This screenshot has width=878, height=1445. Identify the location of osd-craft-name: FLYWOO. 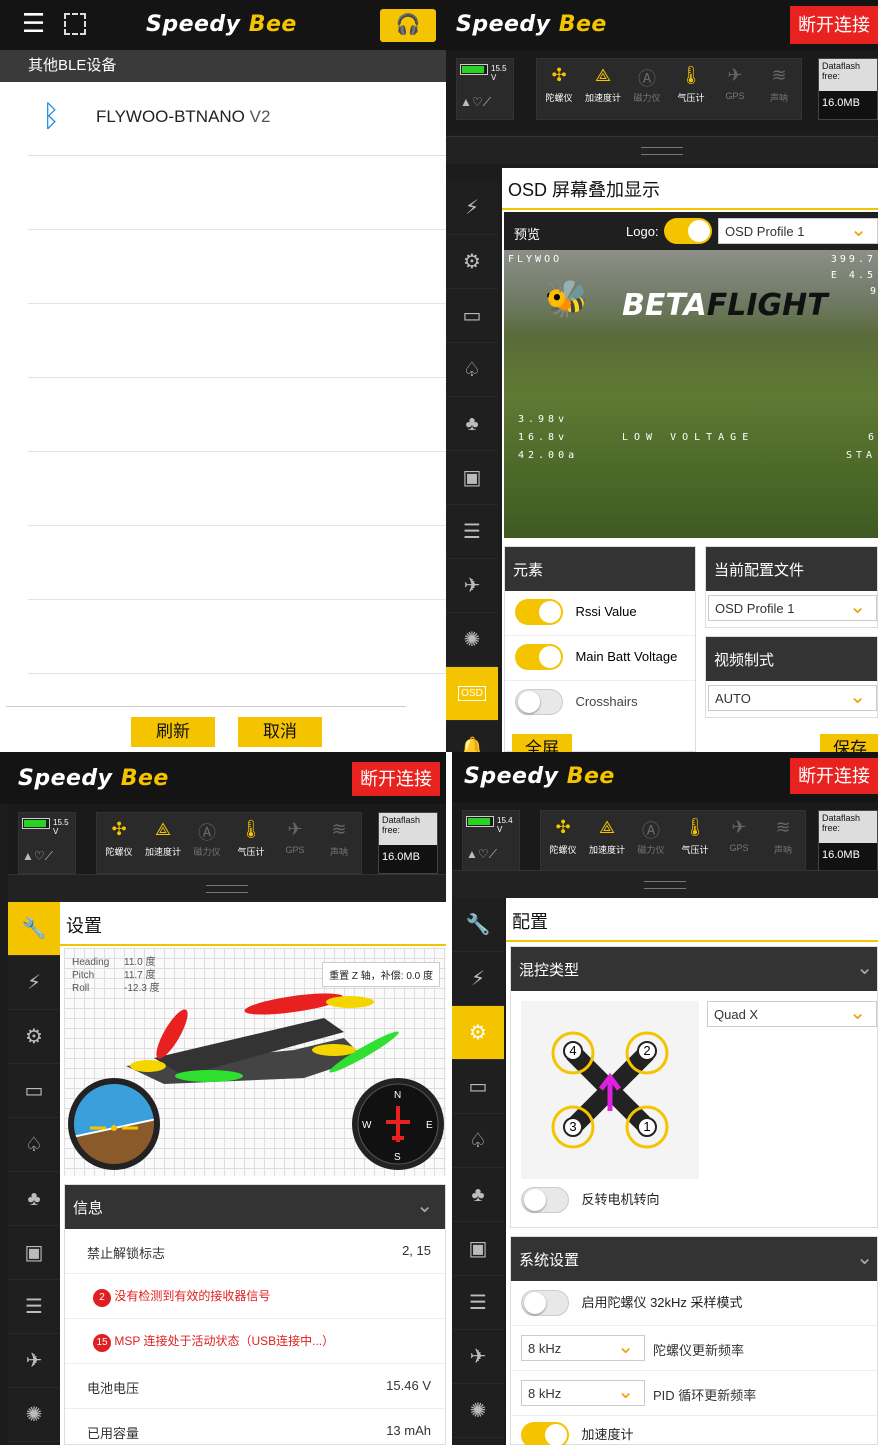
(535, 259).